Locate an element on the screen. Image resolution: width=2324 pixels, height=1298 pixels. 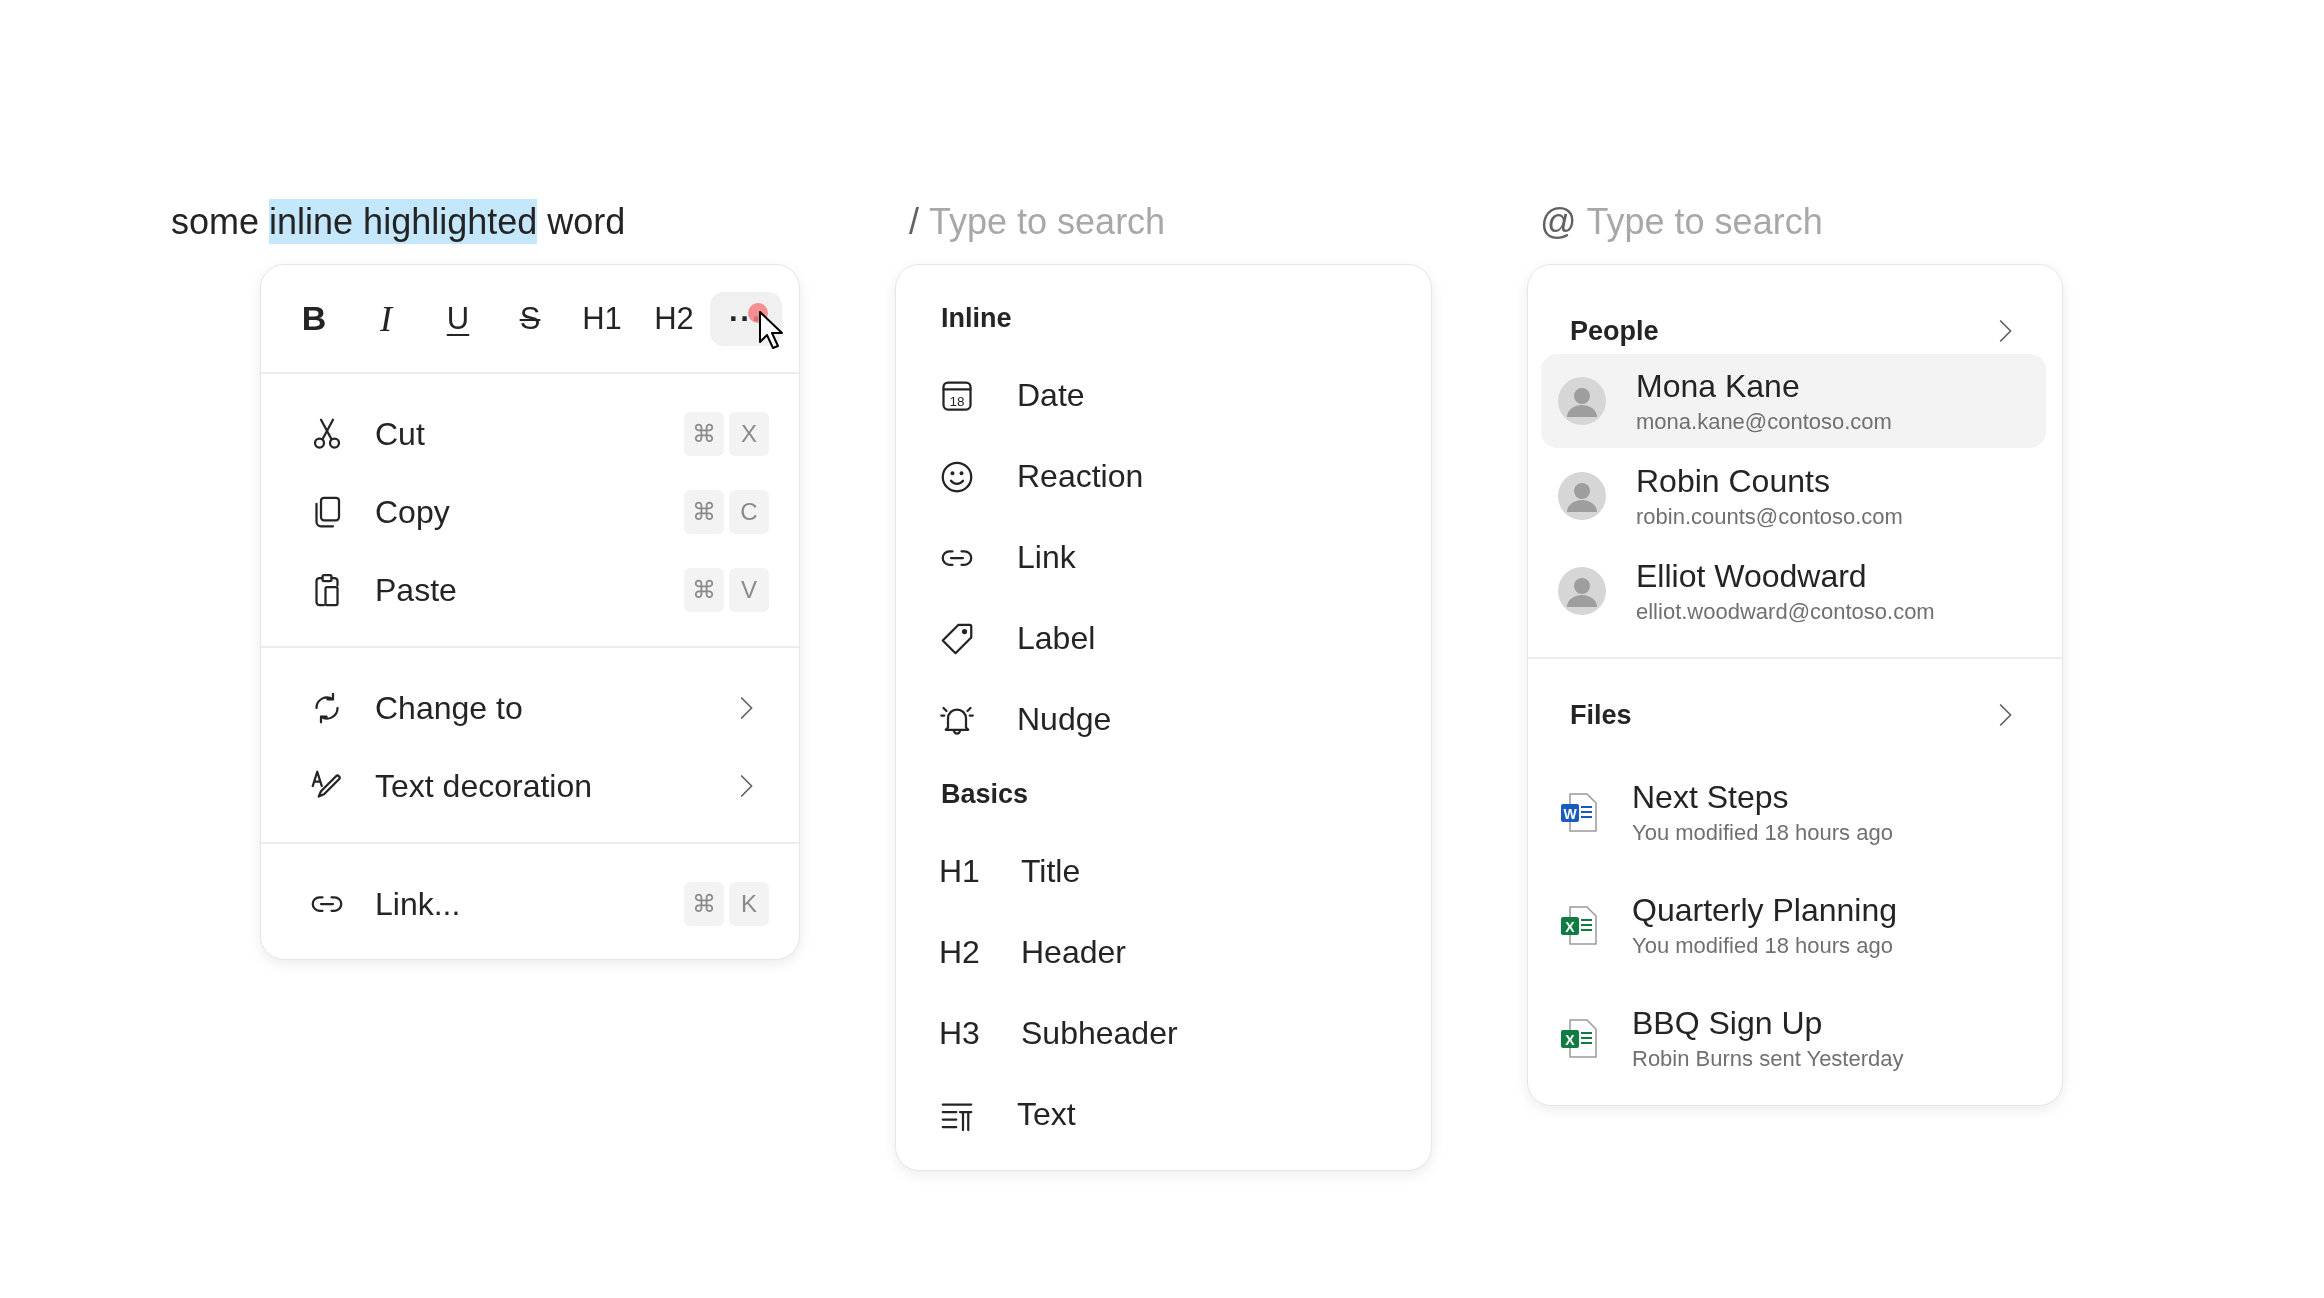
file-item: W Next Steps You modified 18 hours ago is located at coordinates (1795, 812).